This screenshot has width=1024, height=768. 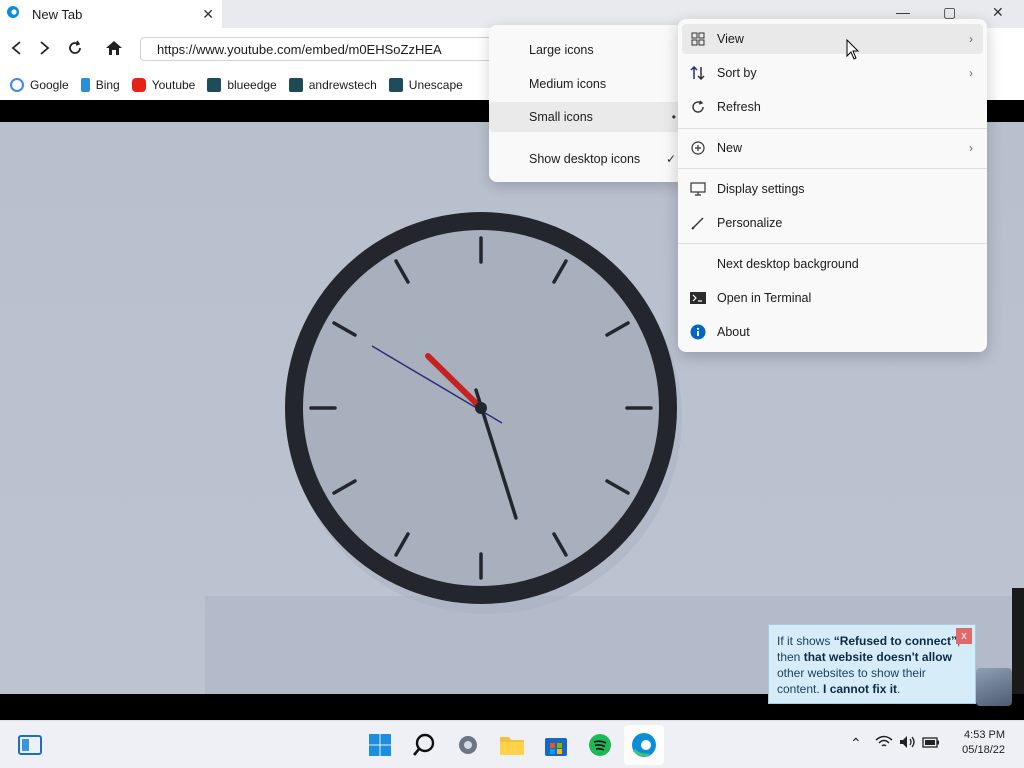 What do you see at coordinates (30, 745) in the screenshot?
I see `widgets-icon` at bounding box center [30, 745].